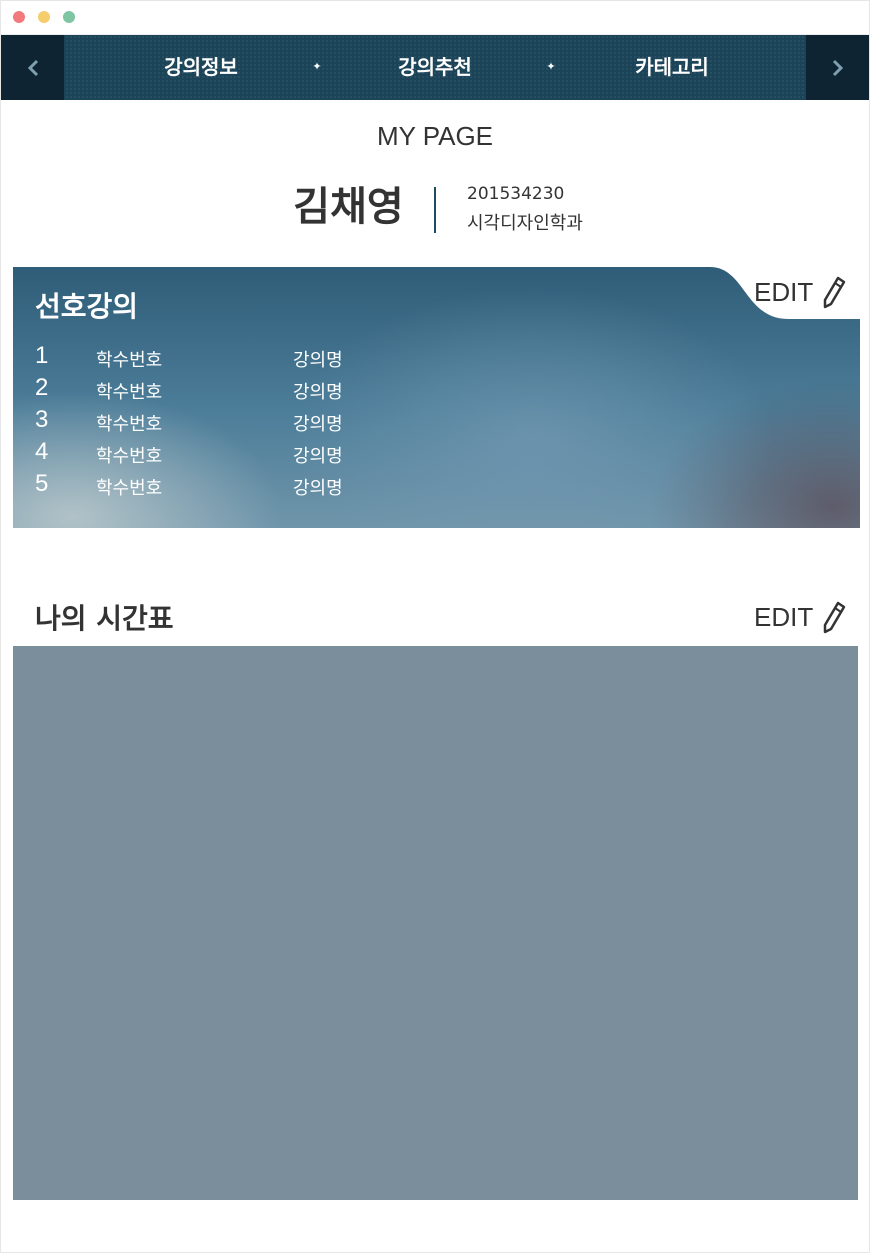  Describe the element at coordinates (348, 207) in the screenshot. I see `user-name: 김채영` at that location.